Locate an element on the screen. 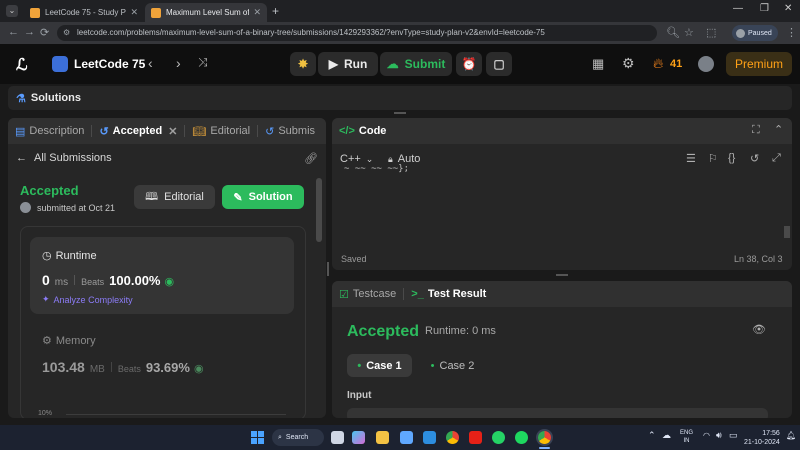  language-indicator: ENG IN is located at coordinates (686, 437).